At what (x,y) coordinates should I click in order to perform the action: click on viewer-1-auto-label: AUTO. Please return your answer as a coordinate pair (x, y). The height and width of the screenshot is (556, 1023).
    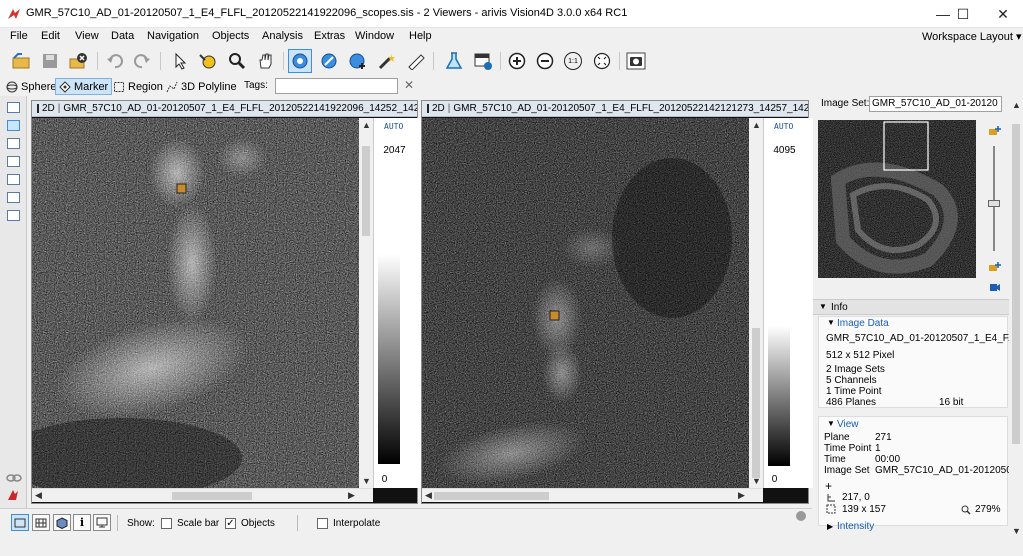
    Looking at the image, I should click on (393, 126).